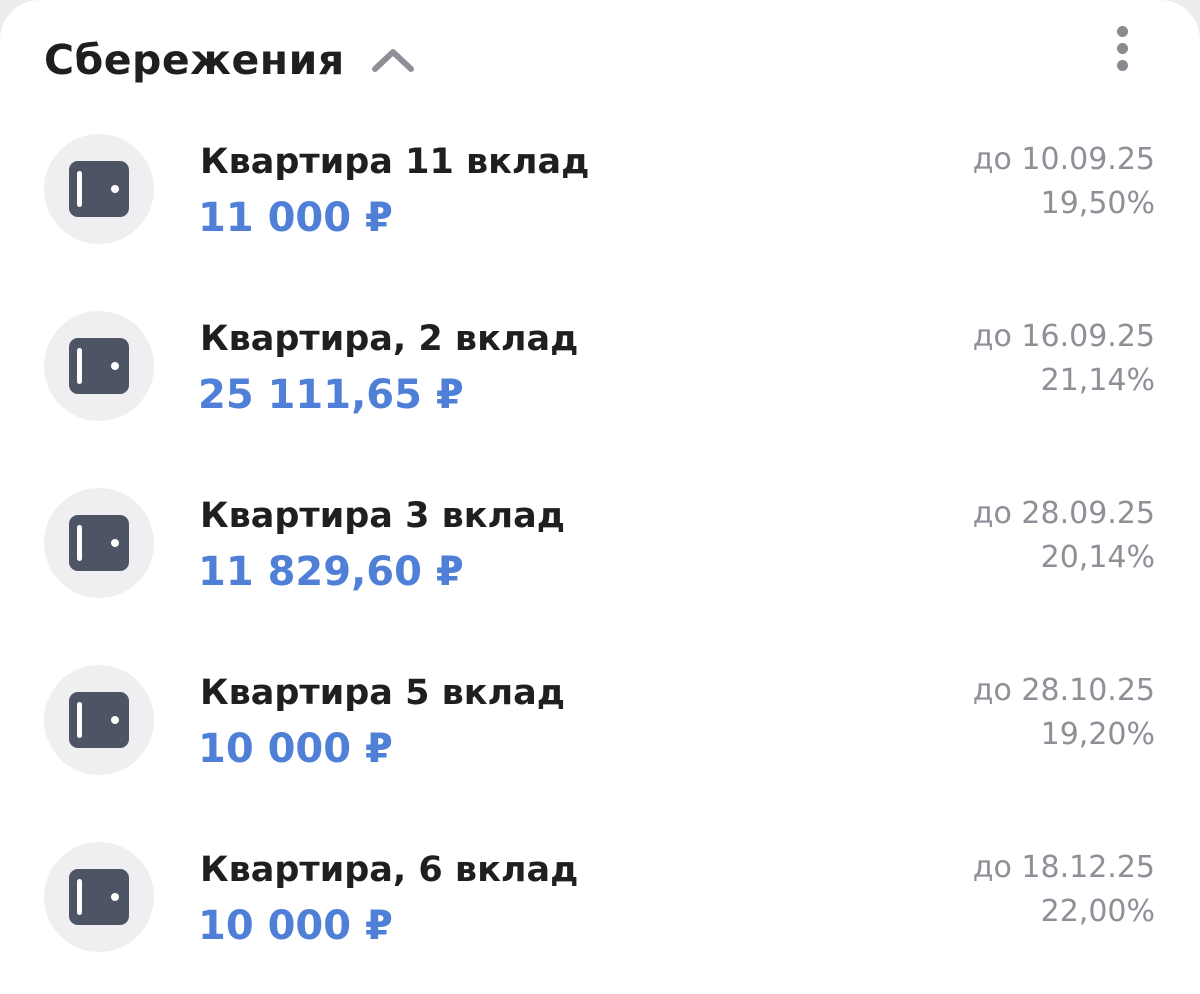 The height and width of the screenshot is (994, 1200). What do you see at coordinates (1097, 734) in the screenshot?
I see `account-rate: 19,20%` at bounding box center [1097, 734].